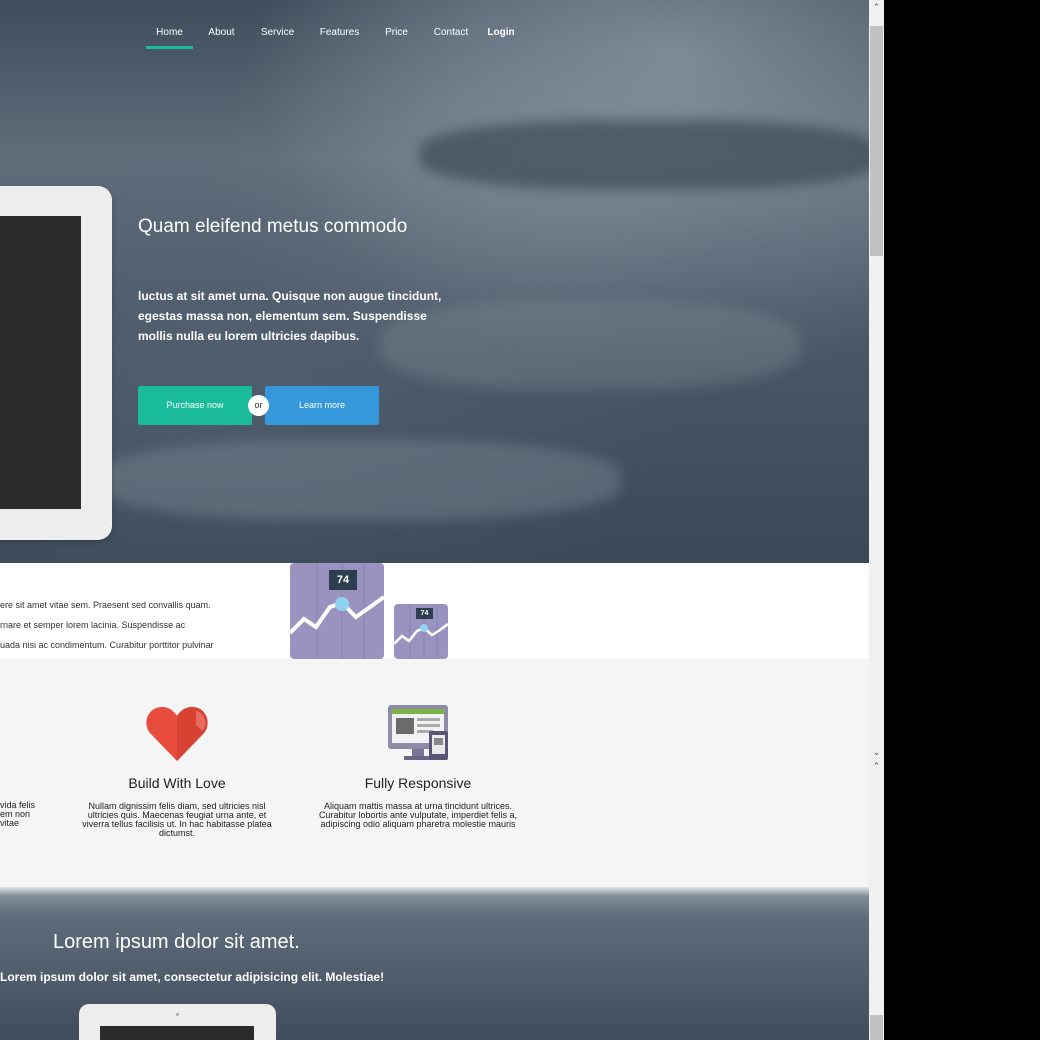 This screenshot has width=1040, height=1040. Describe the element at coordinates (277, 33) in the screenshot. I see `nav-item-service: Service` at that location.